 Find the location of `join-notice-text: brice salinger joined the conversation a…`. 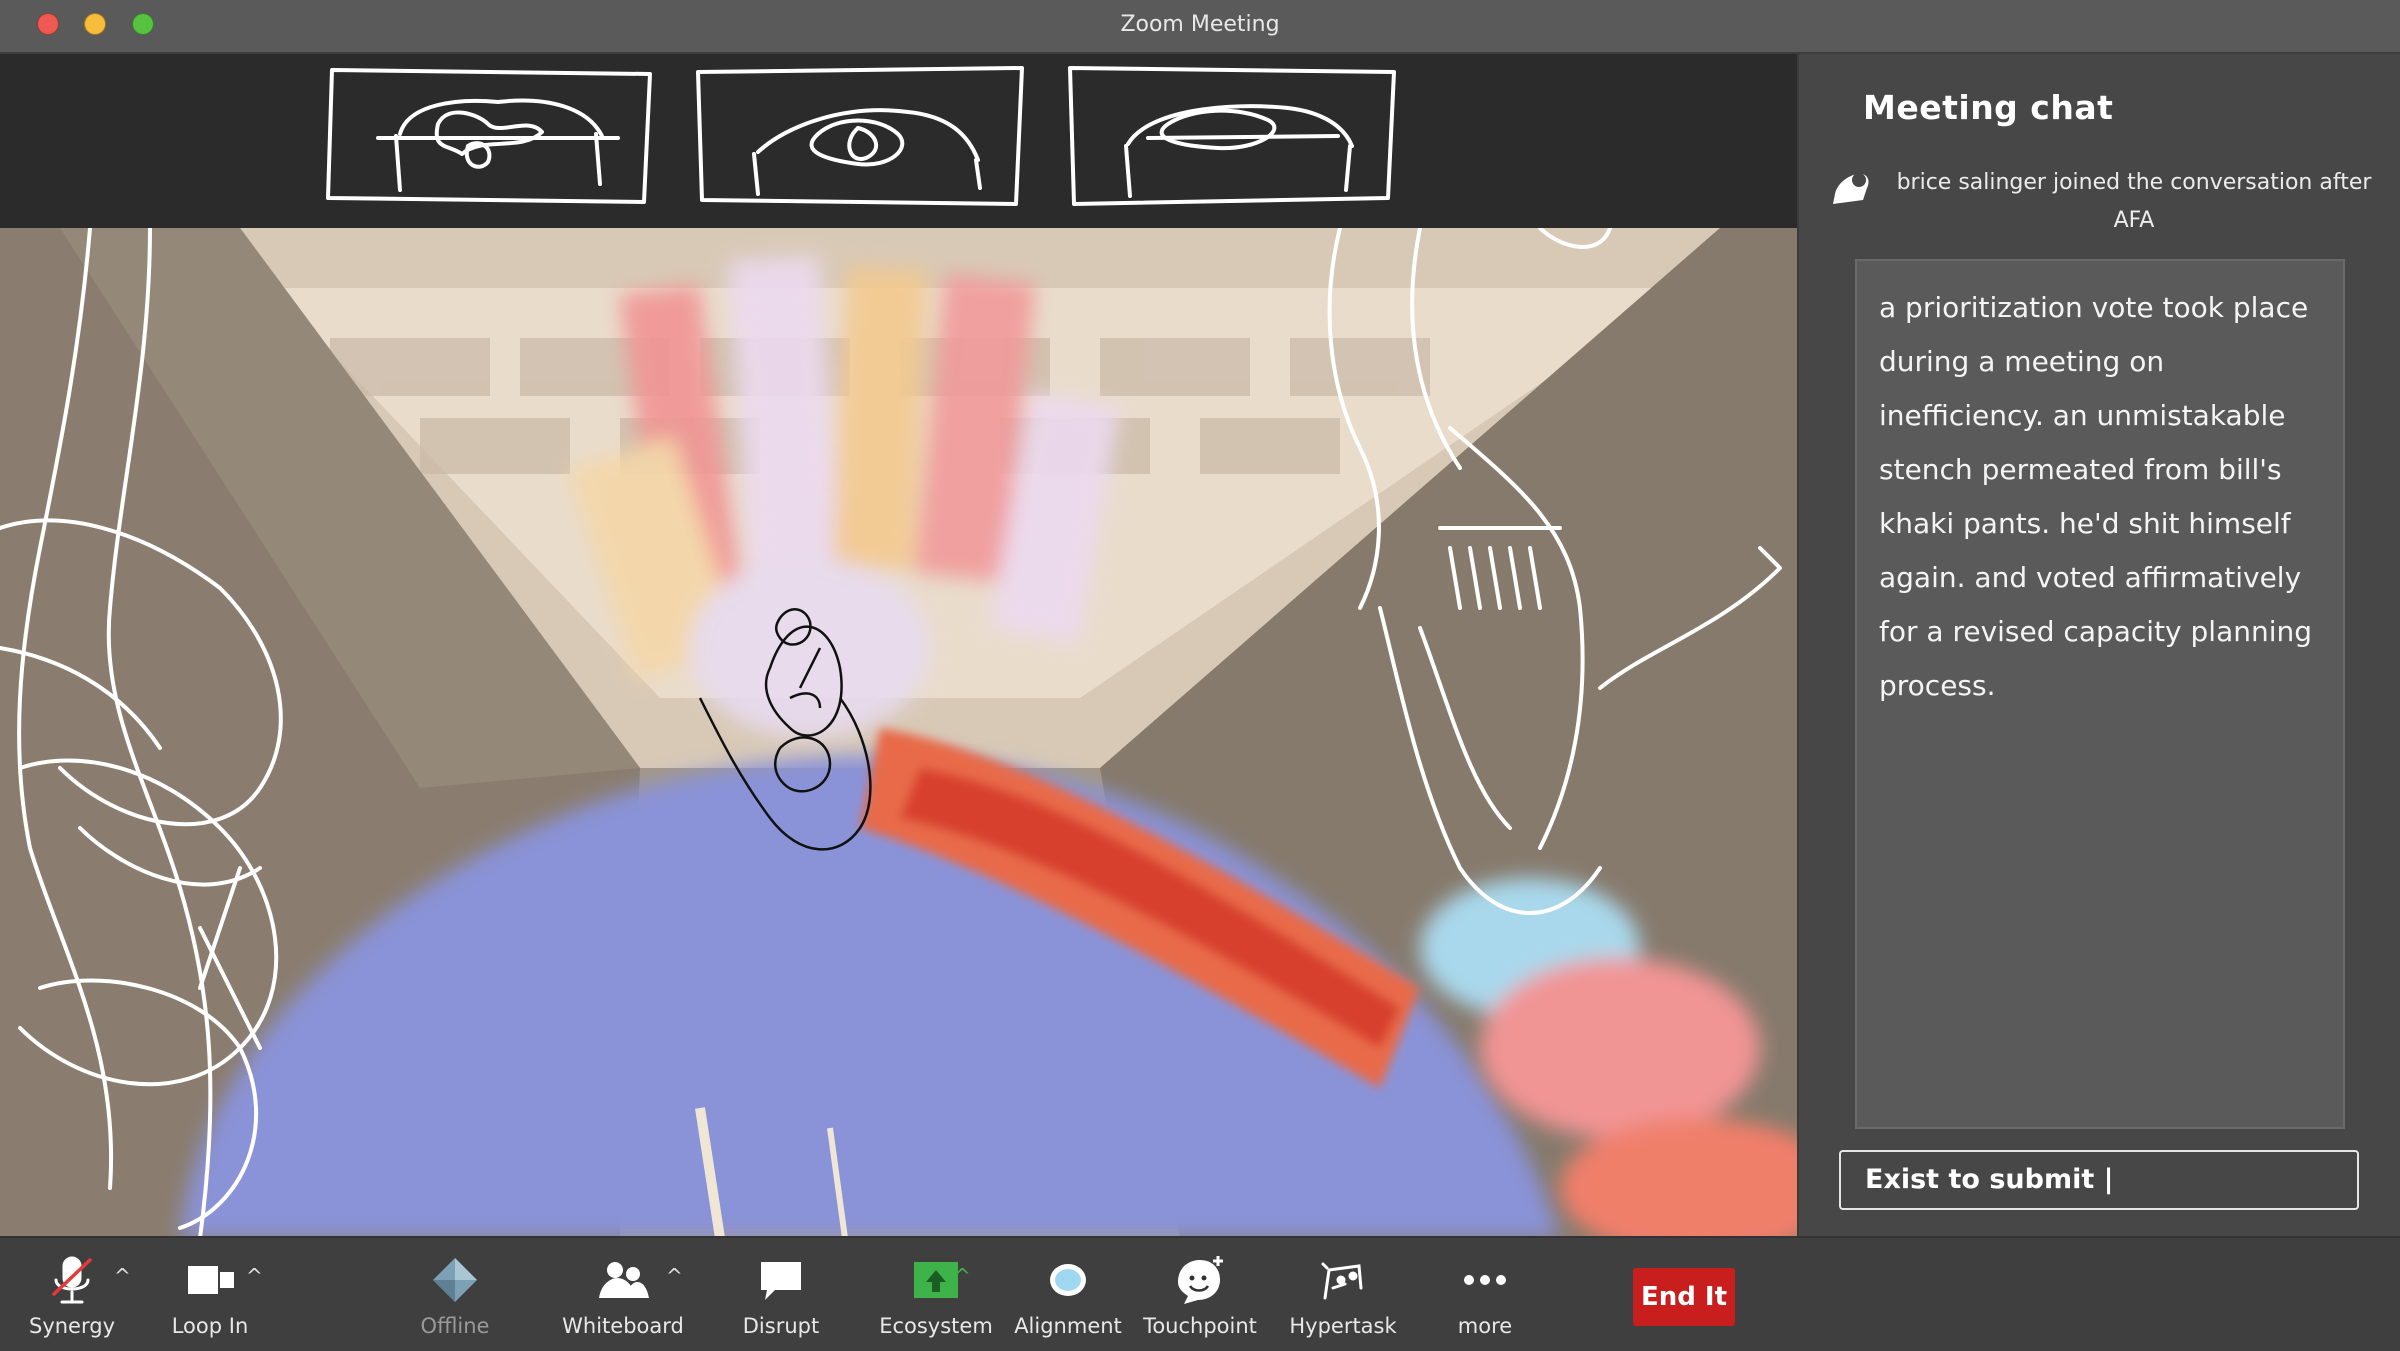

join-notice-text: brice salinger joined the conversation a… is located at coordinates (2134, 201).